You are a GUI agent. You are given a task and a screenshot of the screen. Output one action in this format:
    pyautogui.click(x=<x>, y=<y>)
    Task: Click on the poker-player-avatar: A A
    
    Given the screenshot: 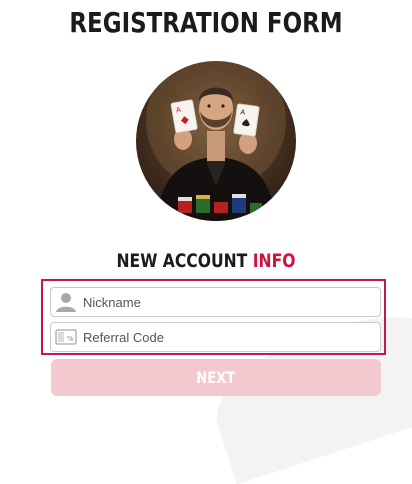 What is the action you would take?
    pyautogui.click(x=216, y=141)
    